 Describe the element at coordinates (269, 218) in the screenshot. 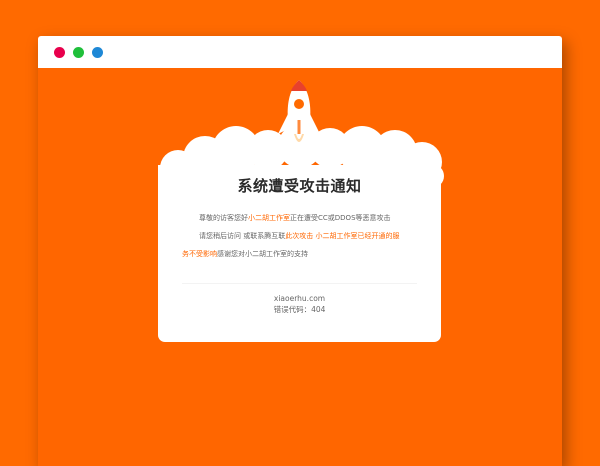

I see `studio-link: 小二胡工作室` at that location.